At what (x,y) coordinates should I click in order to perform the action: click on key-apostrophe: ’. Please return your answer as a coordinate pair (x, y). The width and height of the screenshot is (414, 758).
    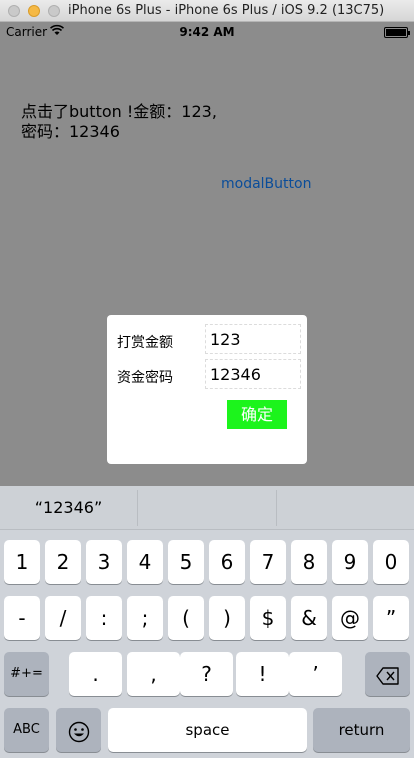
    Looking at the image, I should click on (315, 674).